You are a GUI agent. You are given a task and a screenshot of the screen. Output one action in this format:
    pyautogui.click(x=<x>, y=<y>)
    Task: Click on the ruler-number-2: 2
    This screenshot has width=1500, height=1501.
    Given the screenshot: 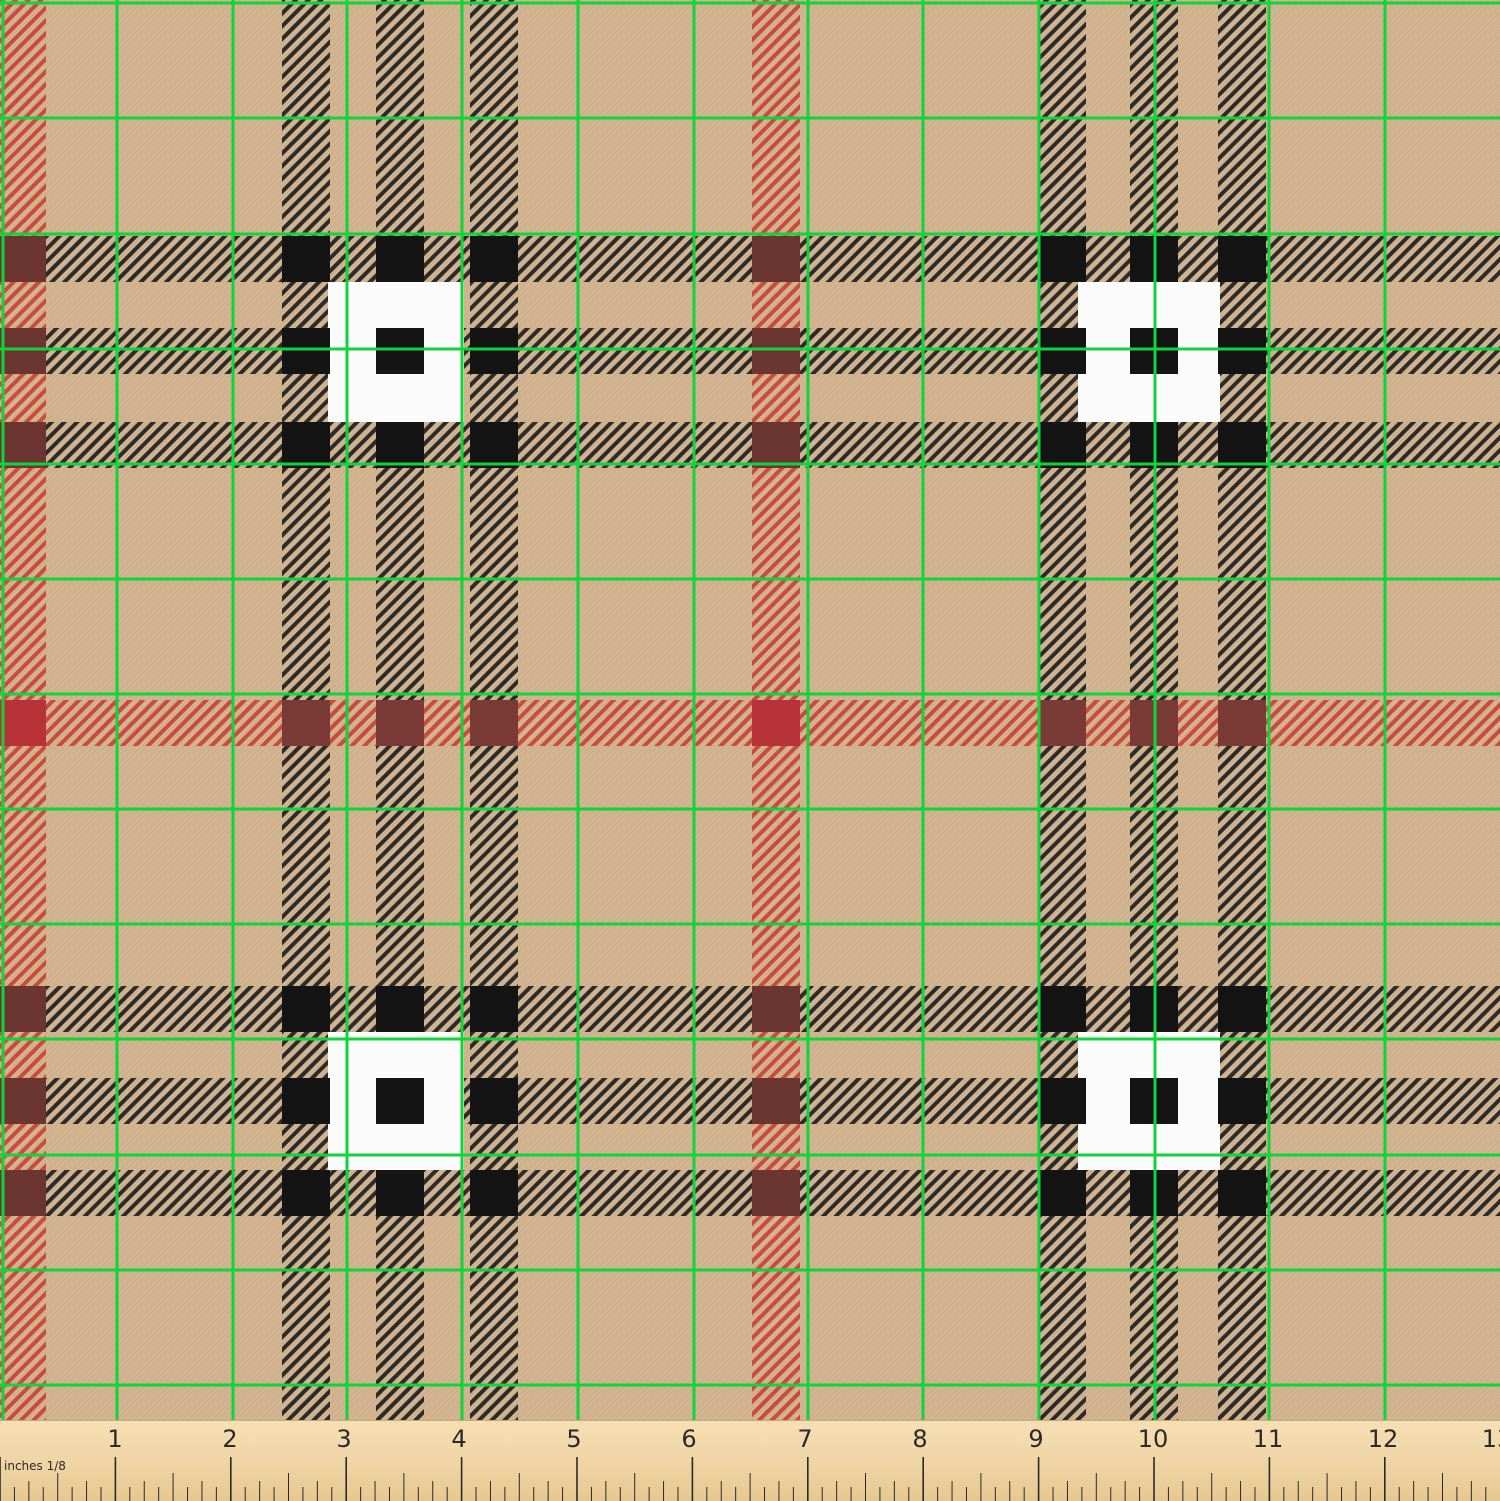 What is the action you would take?
    pyautogui.click(x=230, y=1439)
    